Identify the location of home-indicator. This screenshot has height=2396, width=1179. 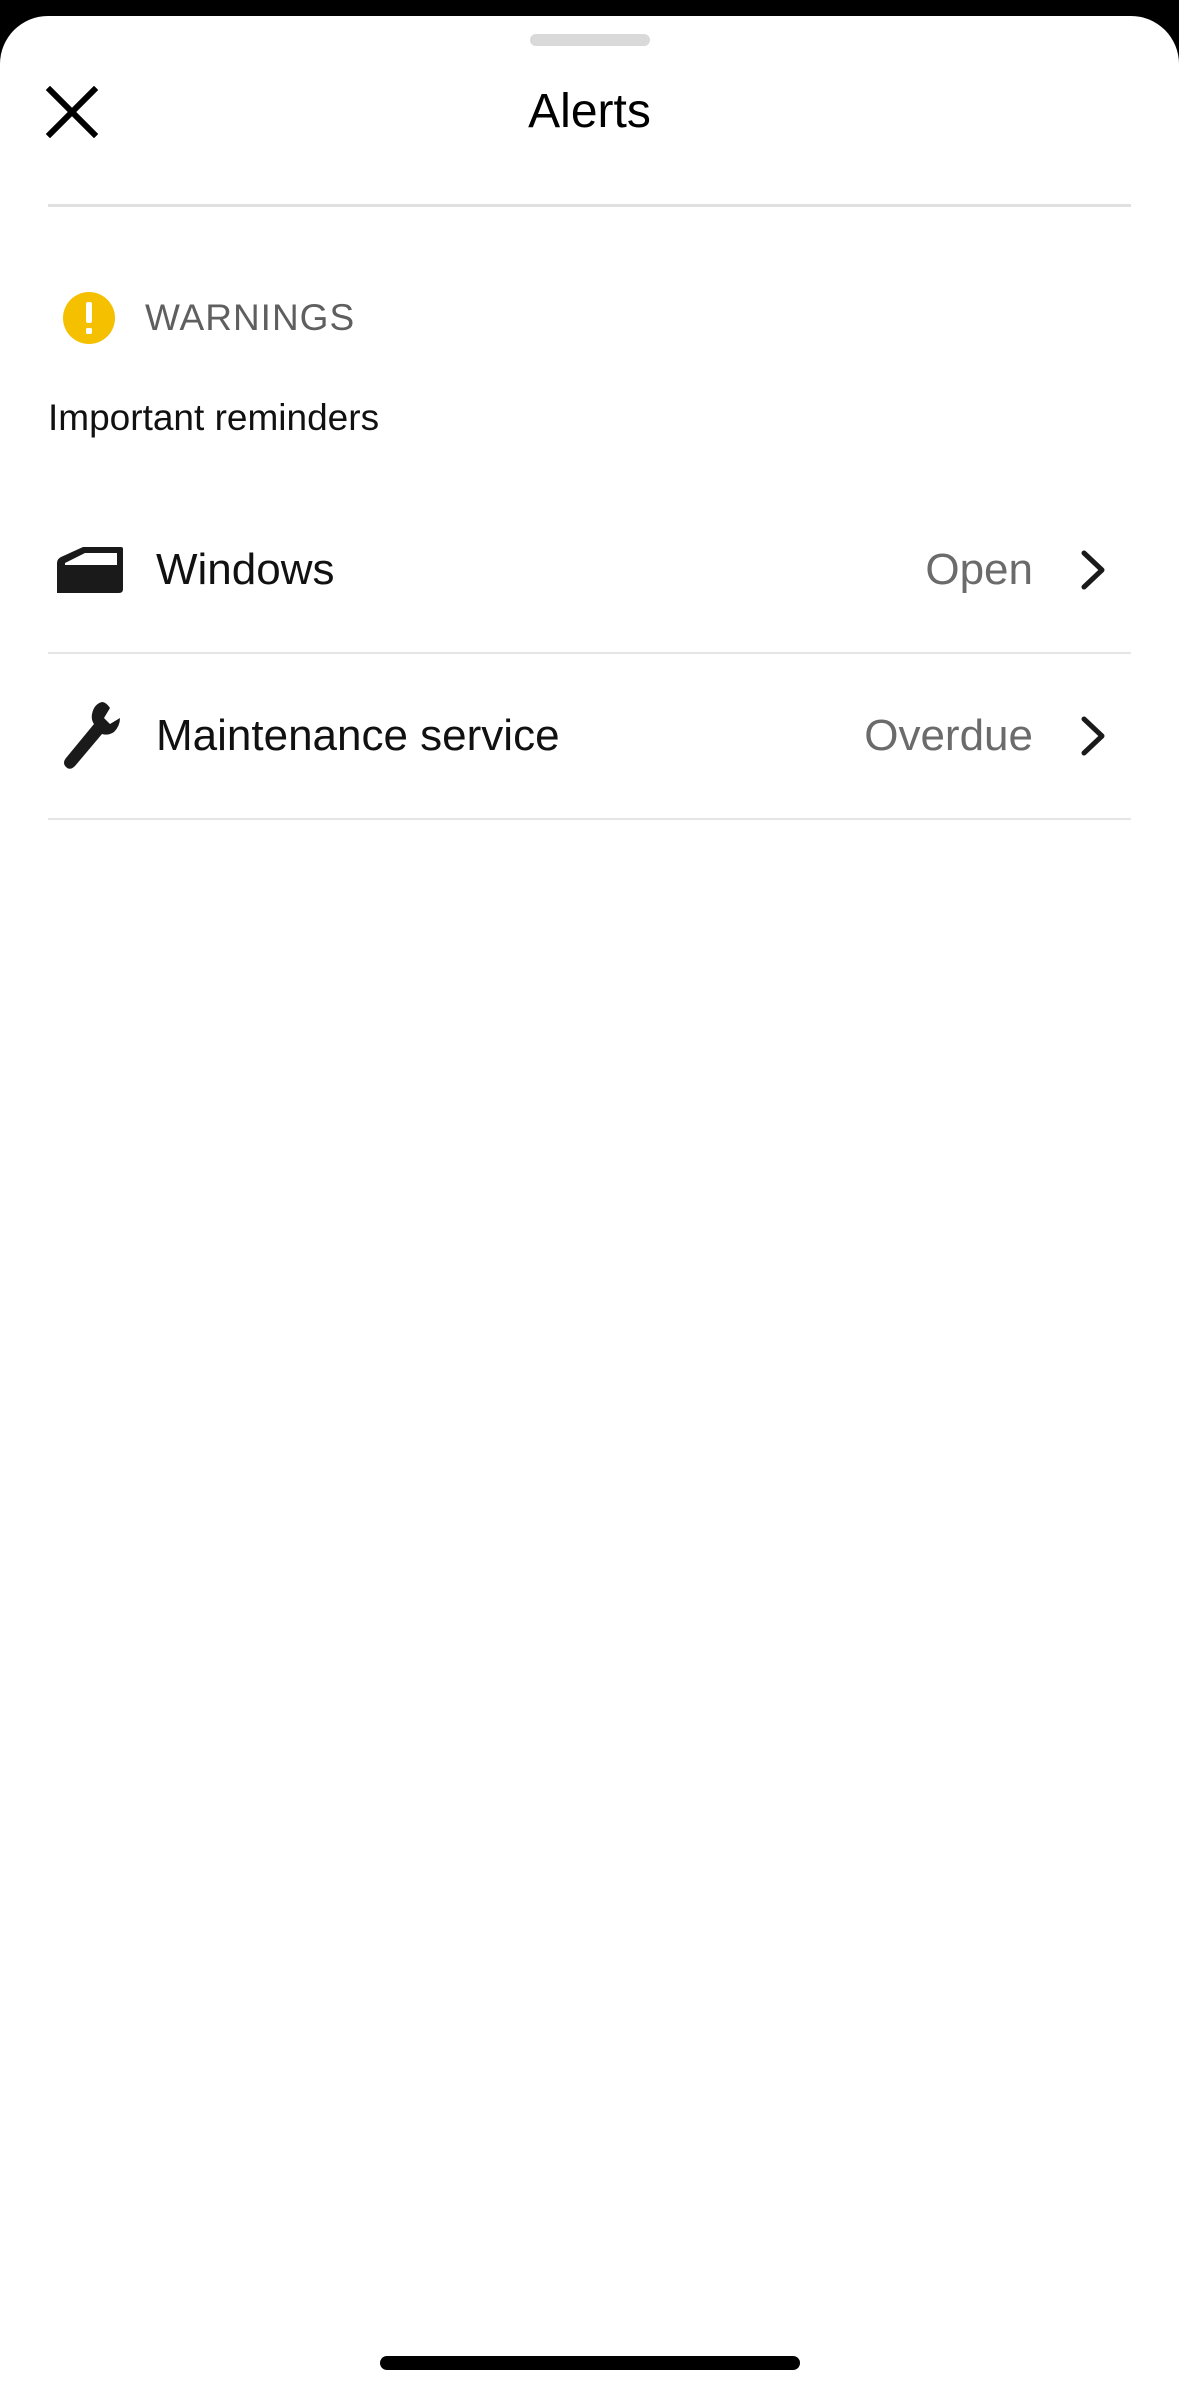
(590, 2363).